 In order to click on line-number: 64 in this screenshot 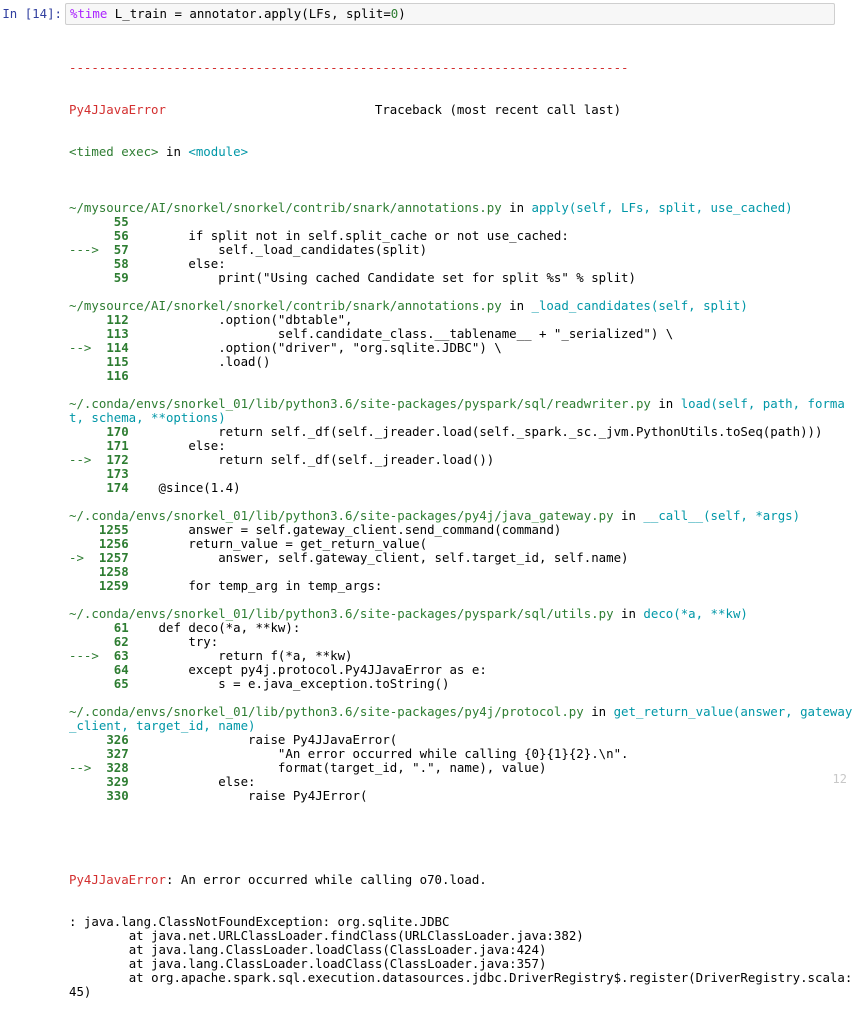, I will do `click(117, 669)`.